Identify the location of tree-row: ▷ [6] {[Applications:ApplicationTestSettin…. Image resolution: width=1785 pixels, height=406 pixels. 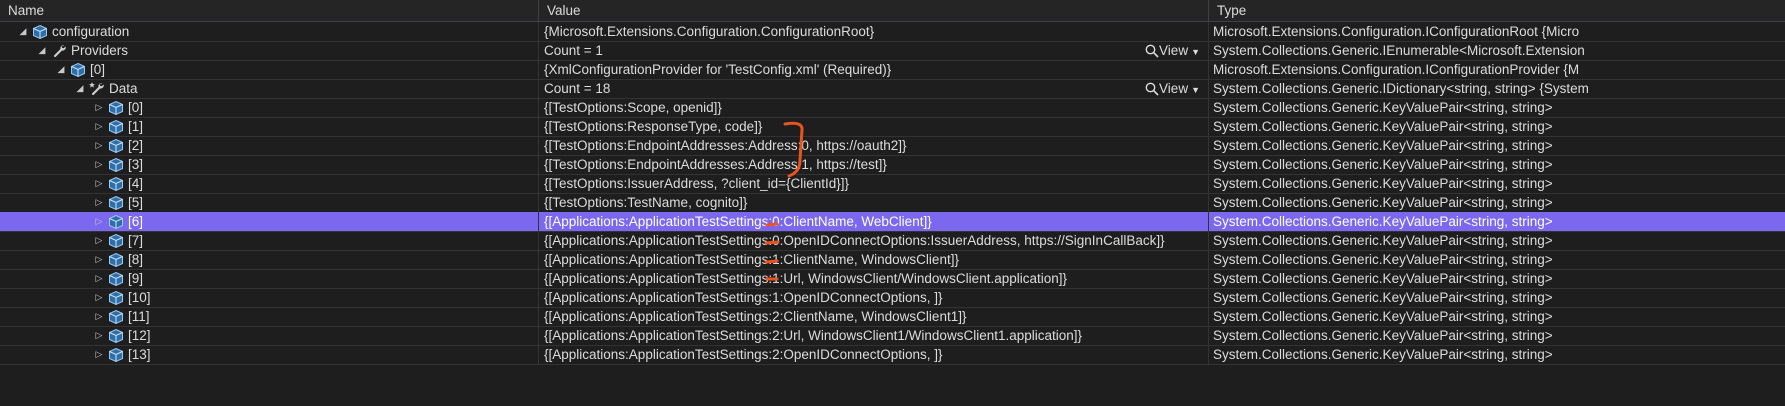
(892, 222).